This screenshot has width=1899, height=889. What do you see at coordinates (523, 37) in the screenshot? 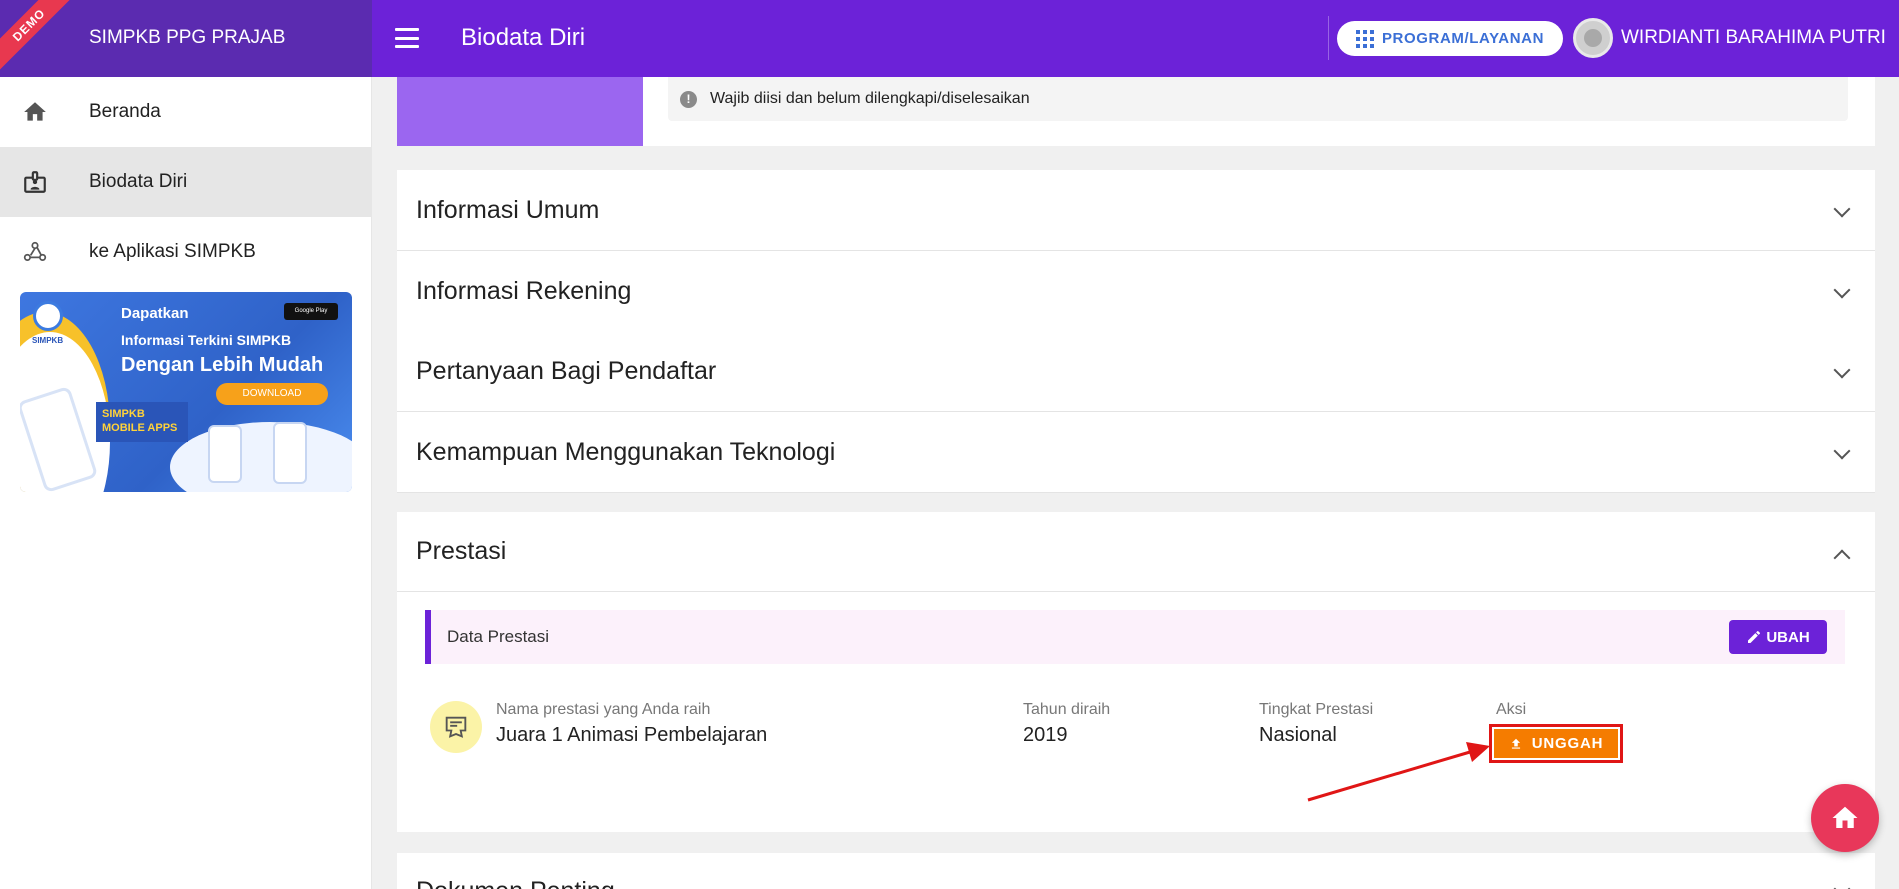
I see `page-title: Biodata Diri` at bounding box center [523, 37].